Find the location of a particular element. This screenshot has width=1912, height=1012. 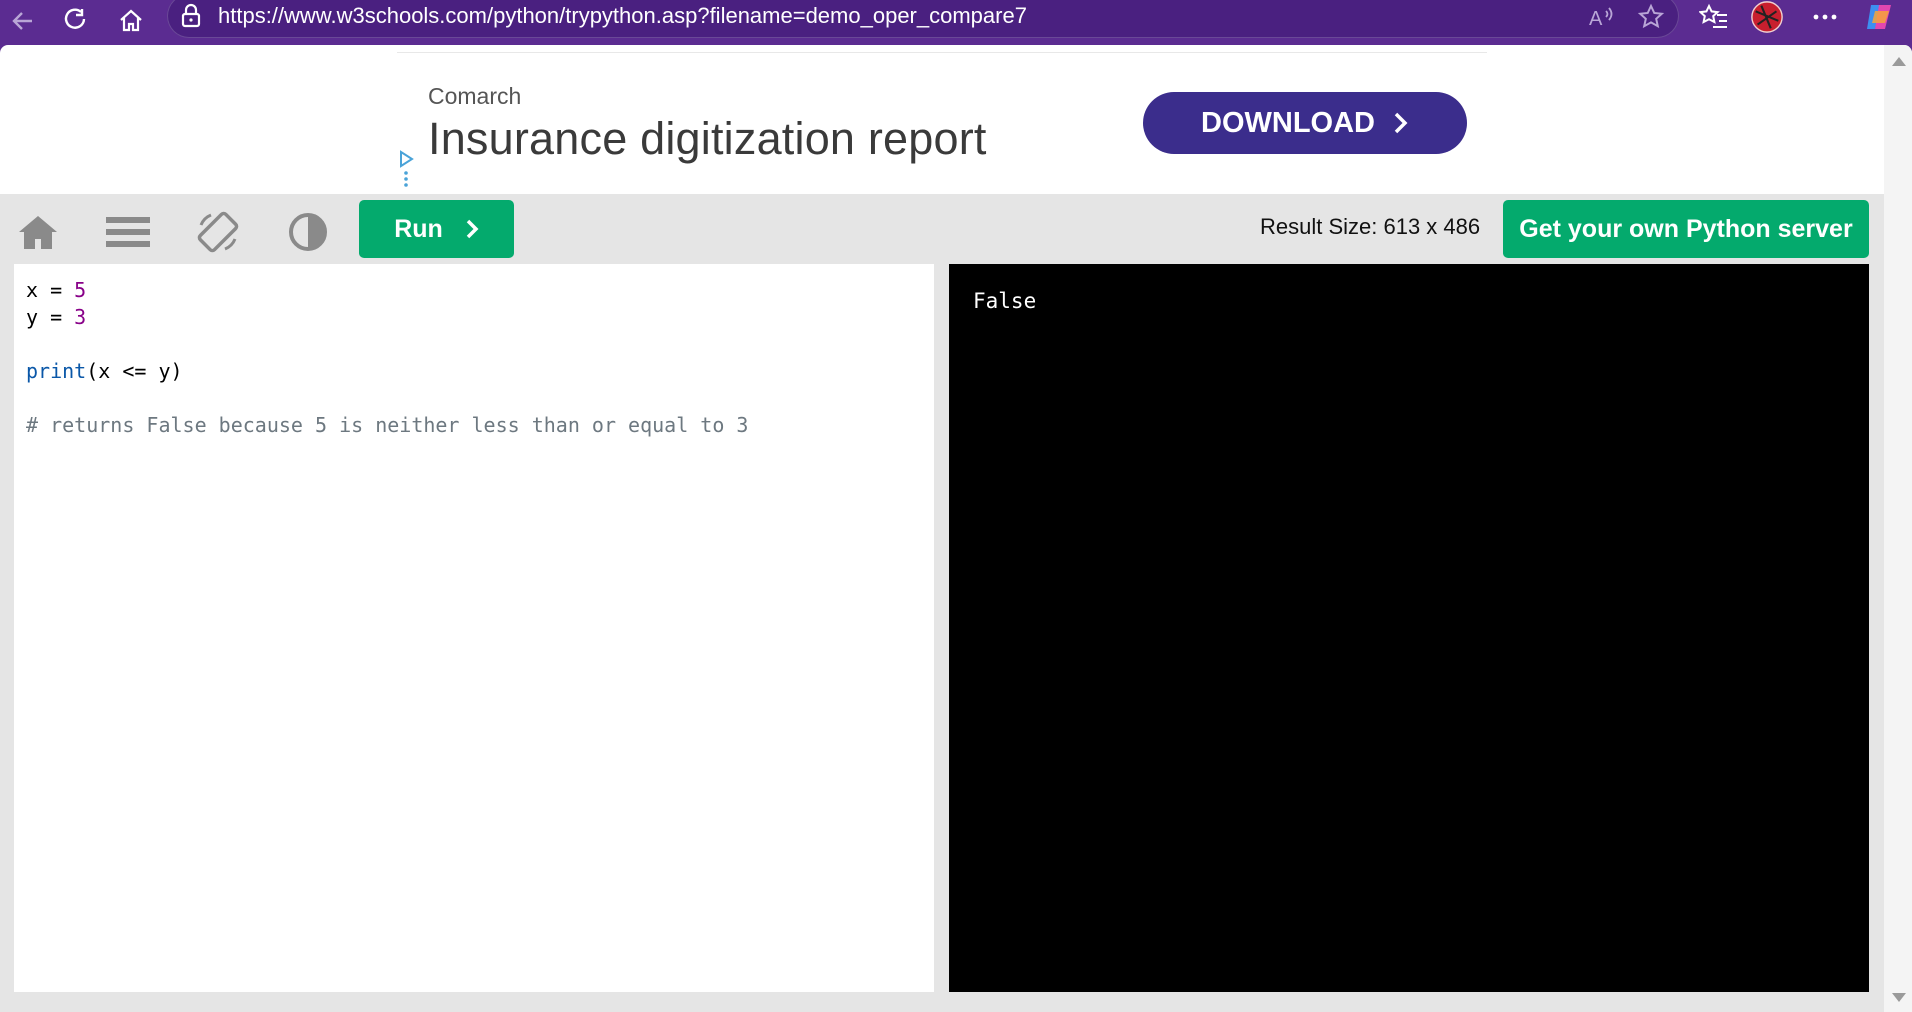

back-button is located at coordinates (23, 21).